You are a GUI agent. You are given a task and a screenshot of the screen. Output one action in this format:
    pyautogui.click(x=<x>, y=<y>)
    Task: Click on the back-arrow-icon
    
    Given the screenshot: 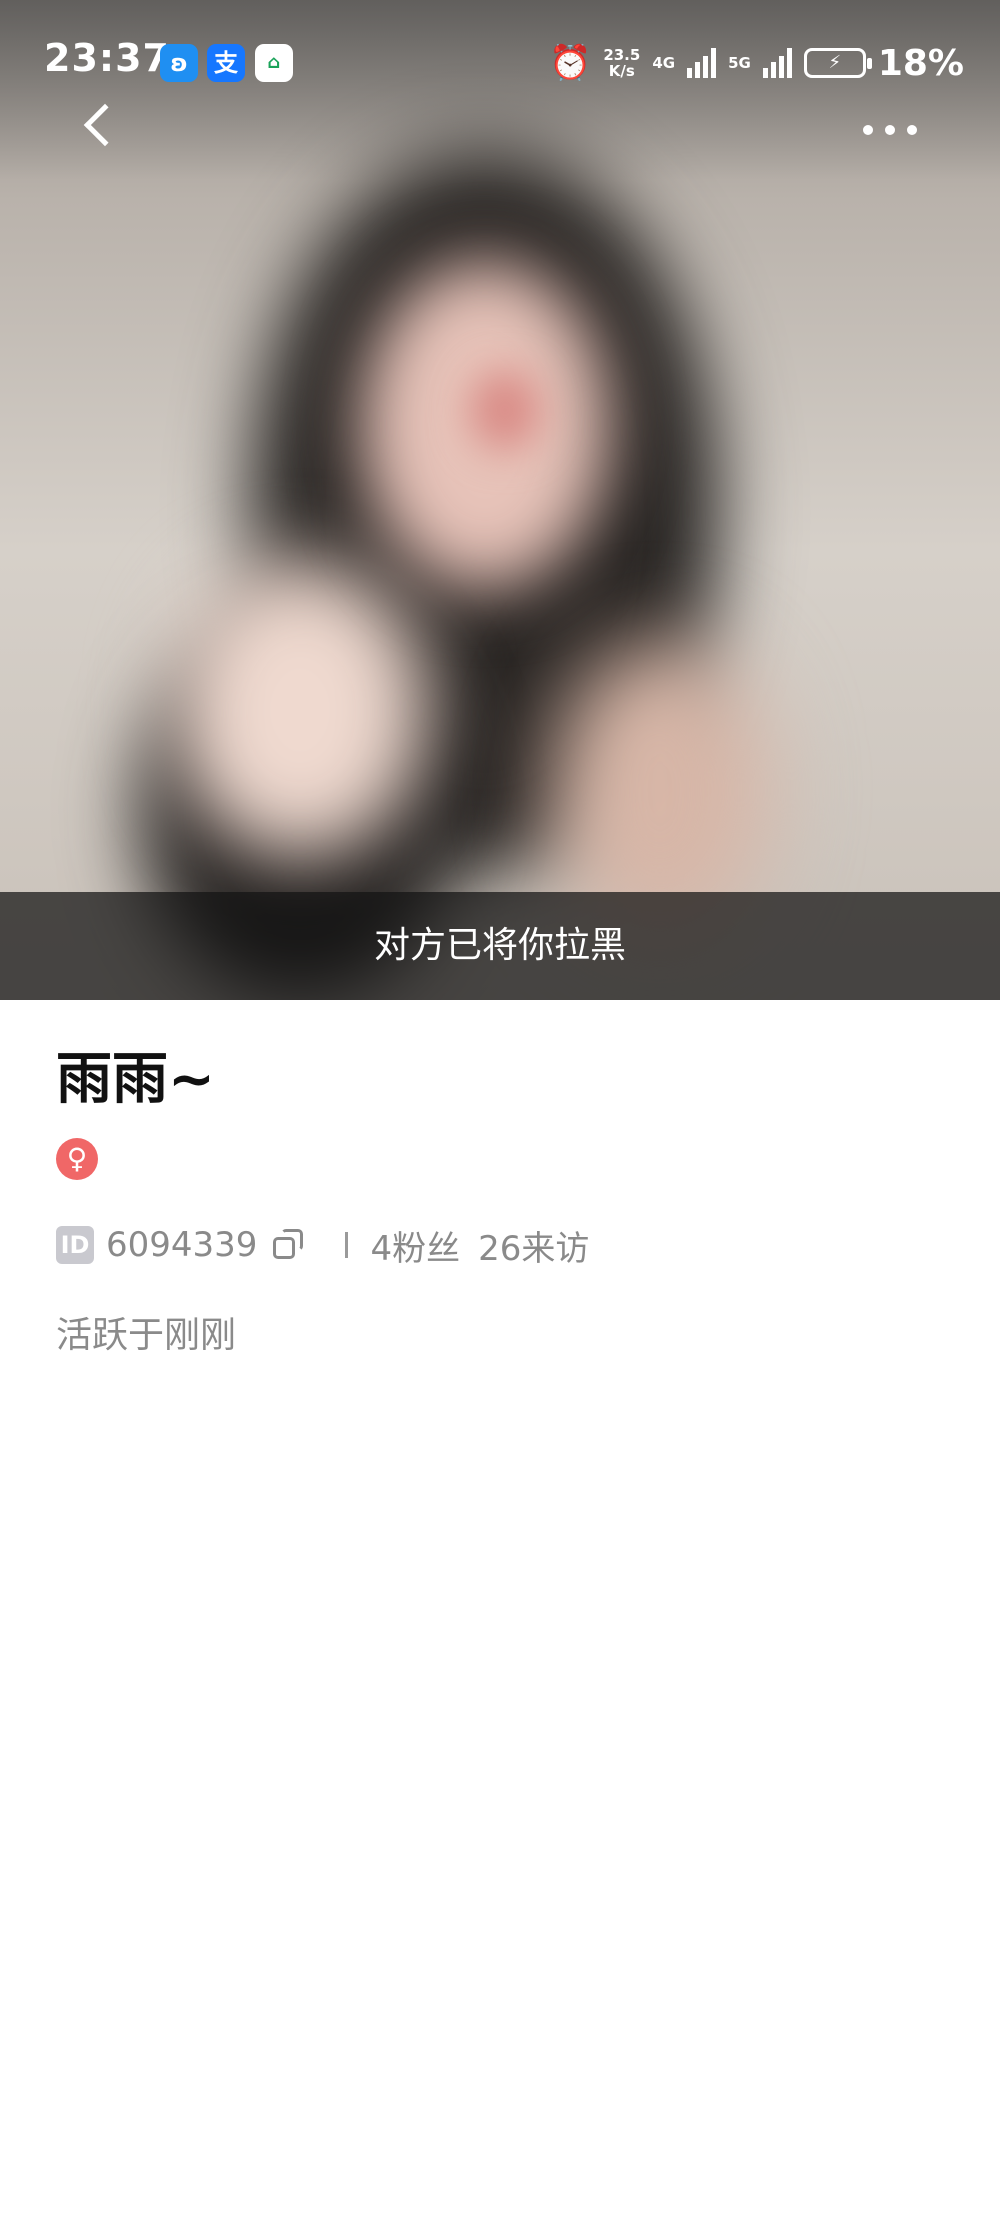 What is the action you would take?
    pyautogui.click(x=105, y=125)
    